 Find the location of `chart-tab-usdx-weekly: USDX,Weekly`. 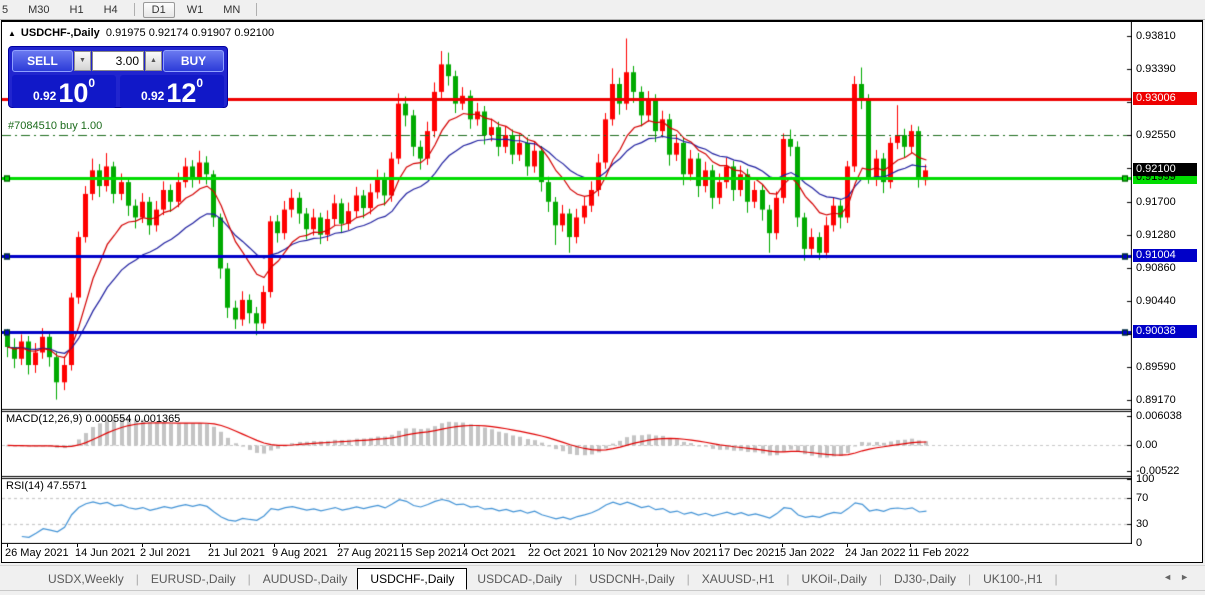

chart-tab-usdx-weekly: USDX,Weekly is located at coordinates (86, 579).